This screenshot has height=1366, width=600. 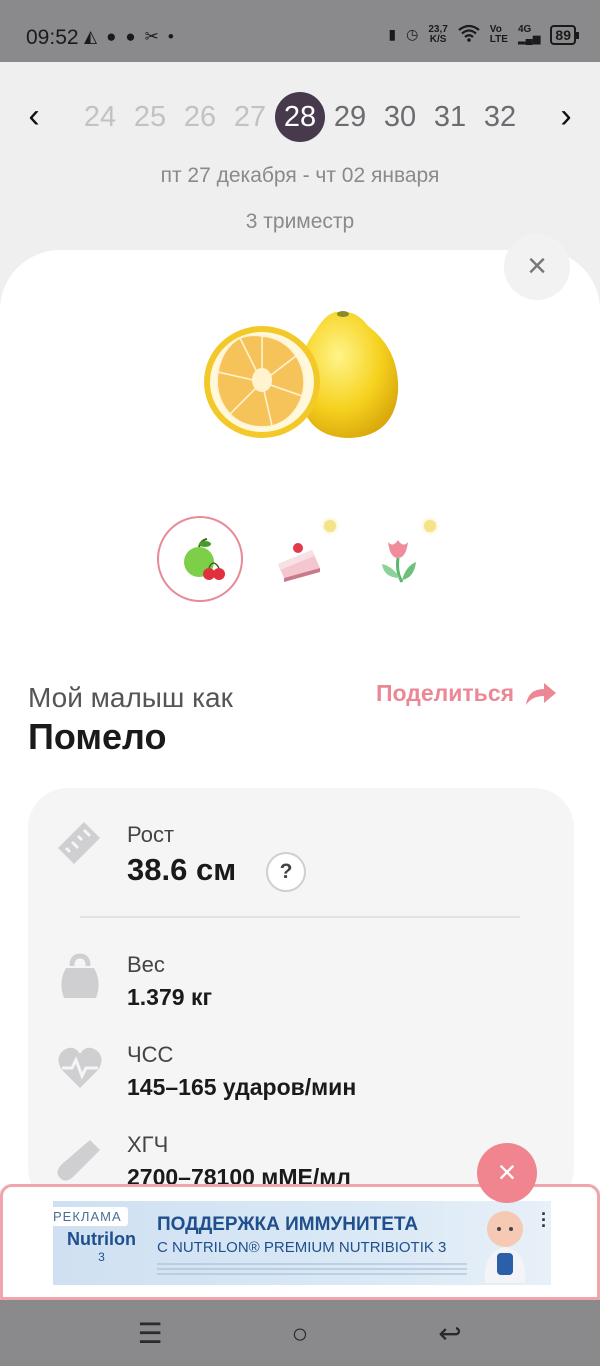 What do you see at coordinates (505, 1247) in the screenshot?
I see `baby-image` at bounding box center [505, 1247].